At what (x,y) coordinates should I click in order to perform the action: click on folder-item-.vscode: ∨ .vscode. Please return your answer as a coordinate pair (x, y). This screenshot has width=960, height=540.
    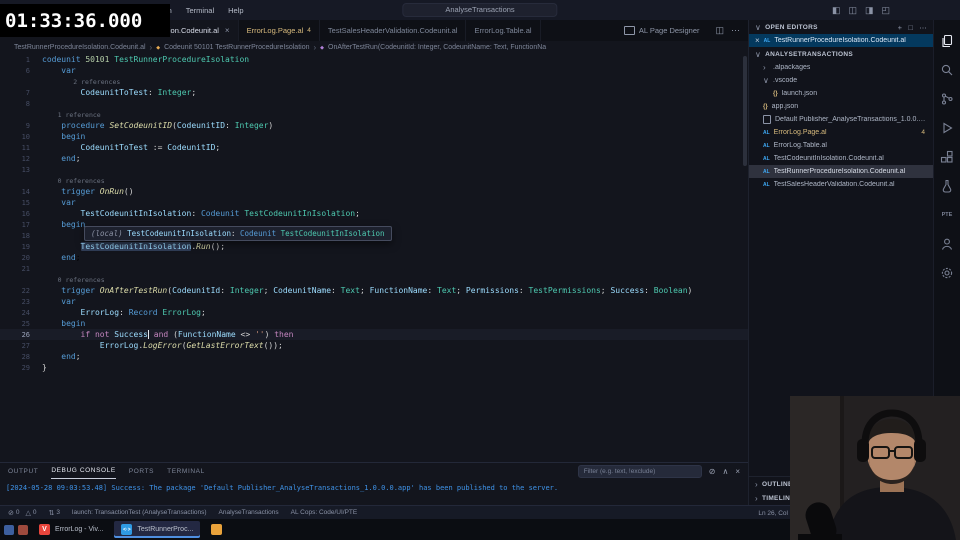
    Looking at the image, I should click on (841, 80).